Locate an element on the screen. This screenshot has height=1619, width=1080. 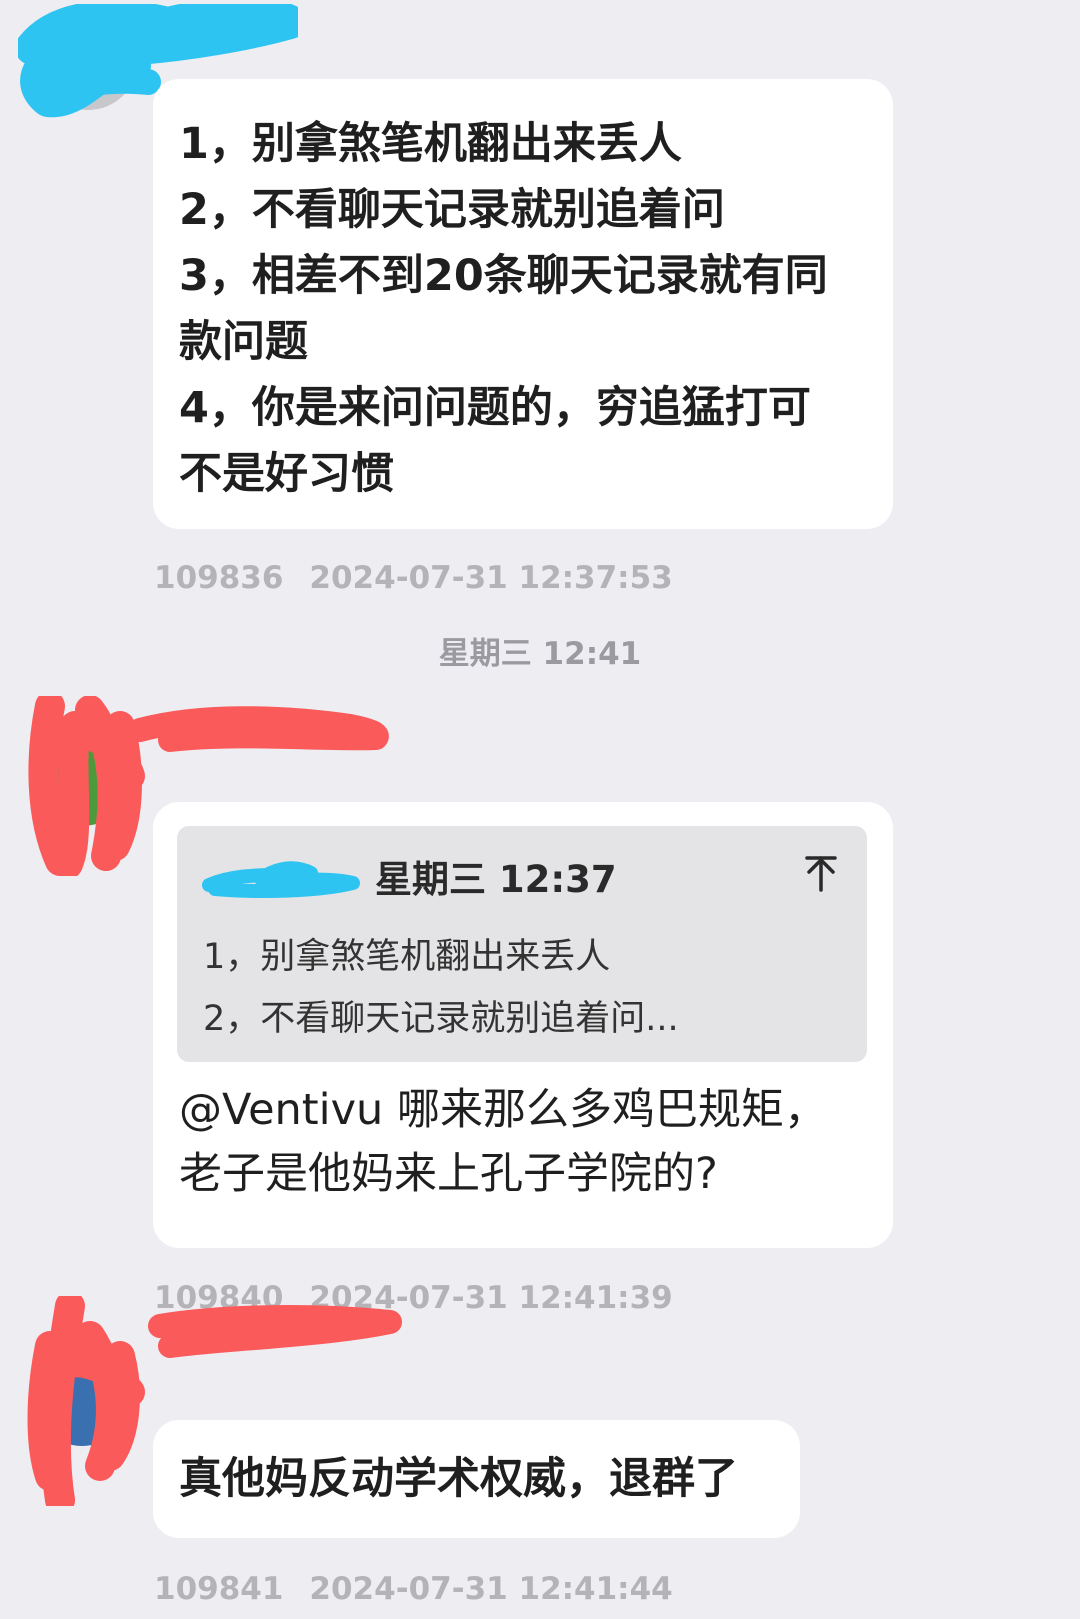
message-id: 109841 is located at coordinates (219, 1589).